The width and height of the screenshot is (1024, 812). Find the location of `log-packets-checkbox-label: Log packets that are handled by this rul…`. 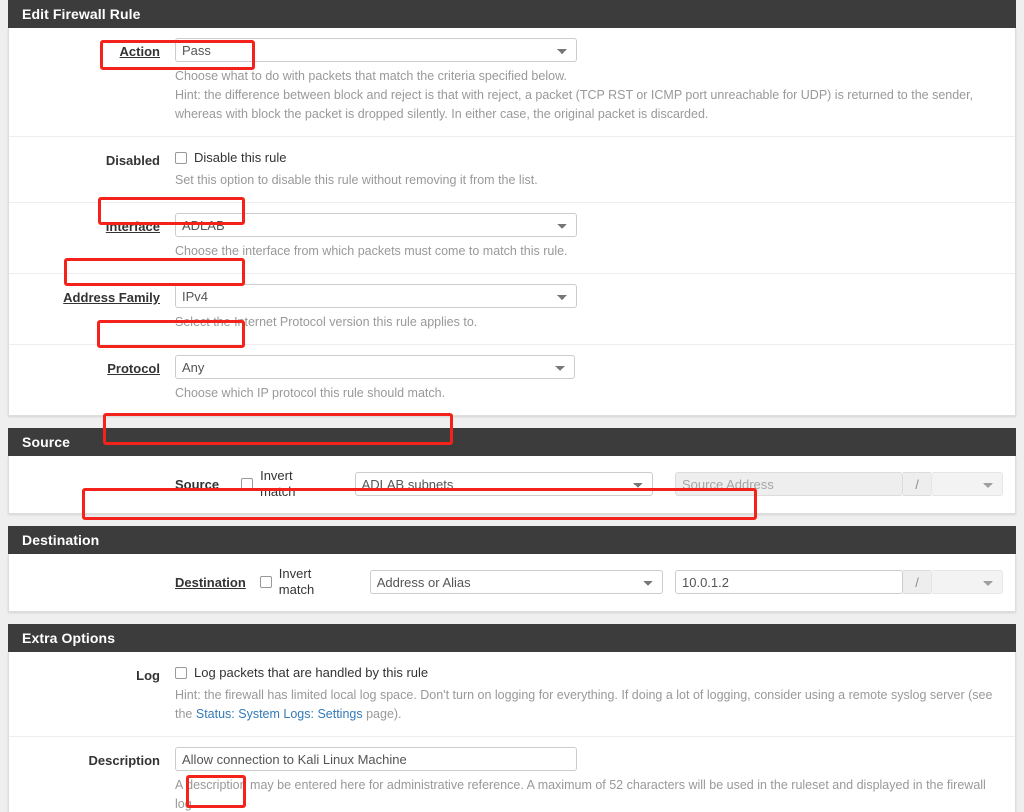

log-packets-checkbox-label: Log packets that are handled by this rul… is located at coordinates (311, 672).